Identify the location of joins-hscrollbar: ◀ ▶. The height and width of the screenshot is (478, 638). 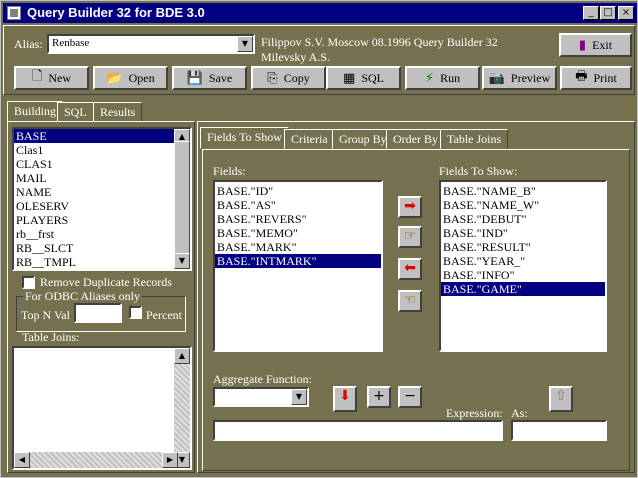
(96, 460).